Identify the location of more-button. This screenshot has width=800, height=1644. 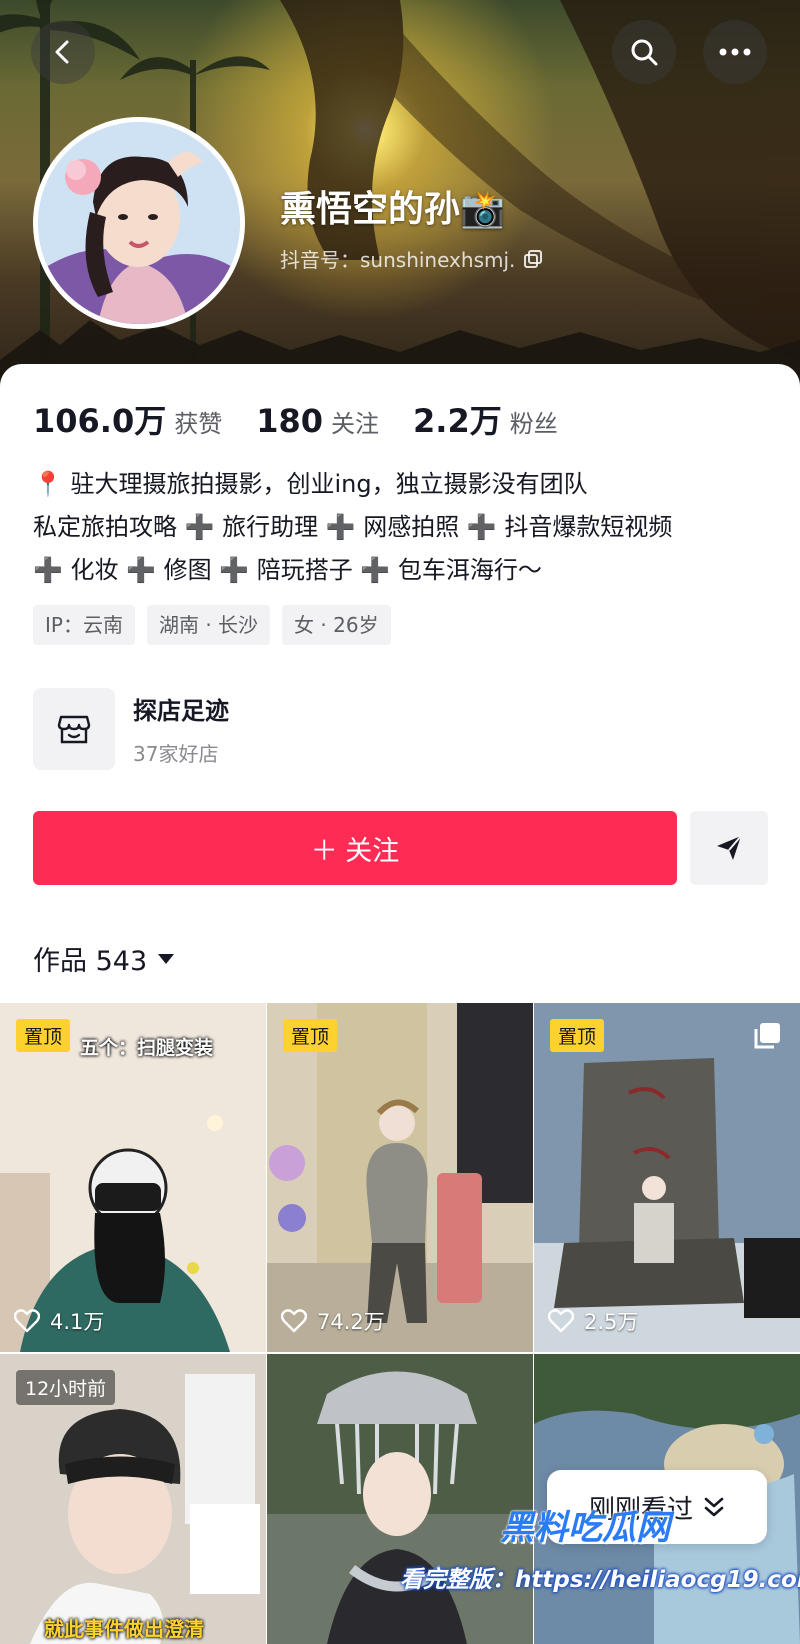
(735, 52).